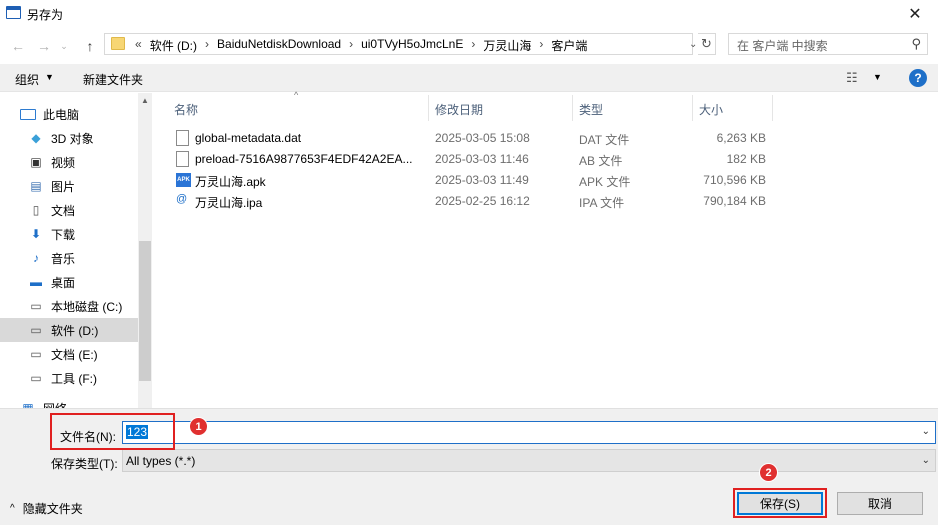 The image size is (938, 525). What do you see at coordinates (12, 508) in the screenshot?
I see `chevron-up-icon: ^` at bounding box center [12, 508].